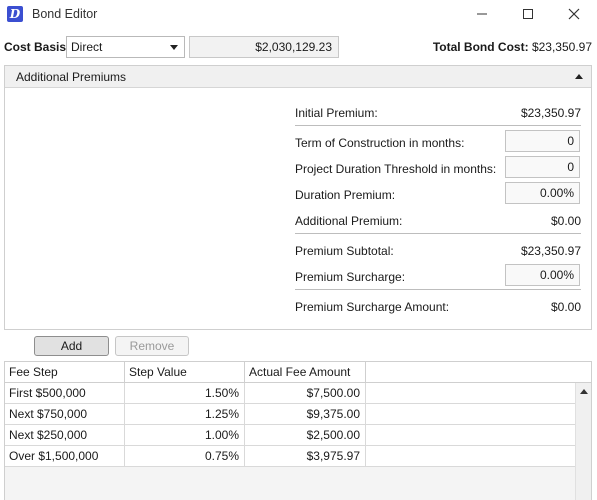 The height and width of the screenshot is (500, 597). I want to click on cell-fee-step: Next $750,000, so click(65, 414).